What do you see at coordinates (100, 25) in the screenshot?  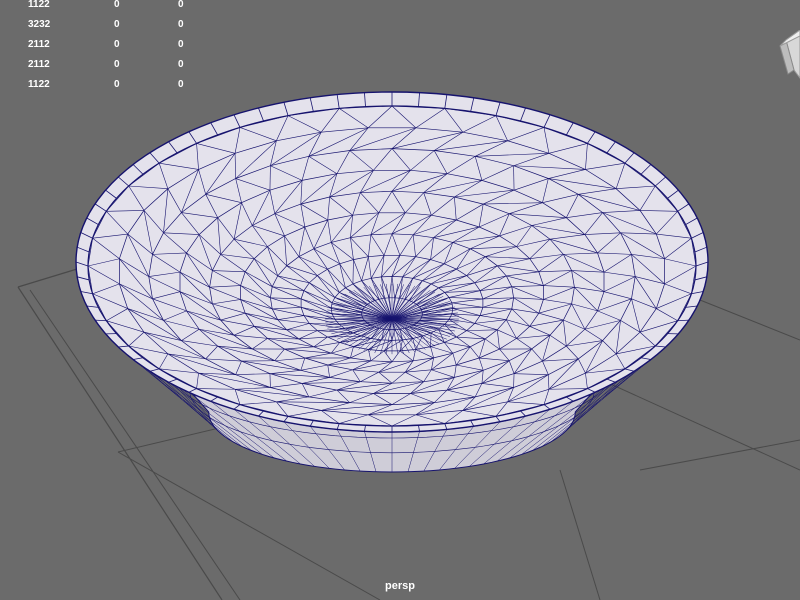 I see `hud-stat-row: 3232 0 0` at bounding box center [100, 25].